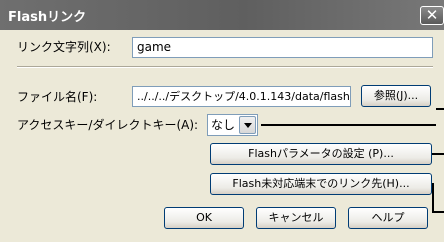 The image size is (444, 242). What do you see at coordinates (296, 218) in the screenshot?
I see `cancel-button: キャンセル` at bounding box center [296, 218].